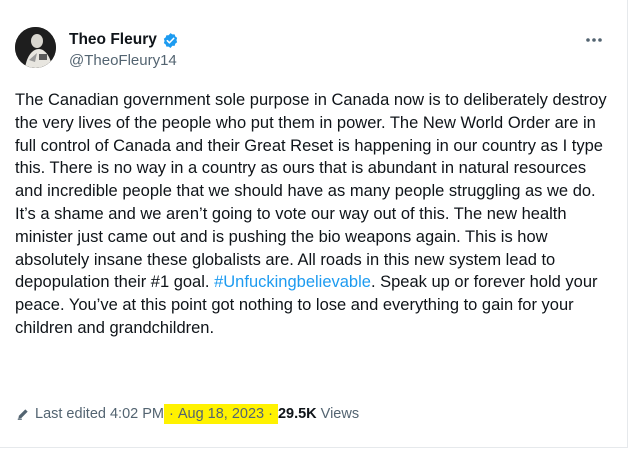 The width and height of the screenshot is (640, 452). Describe the element at coordinates (123, 60) in the screenshot. I see `user-handle: @TheoFleury14` at that location.